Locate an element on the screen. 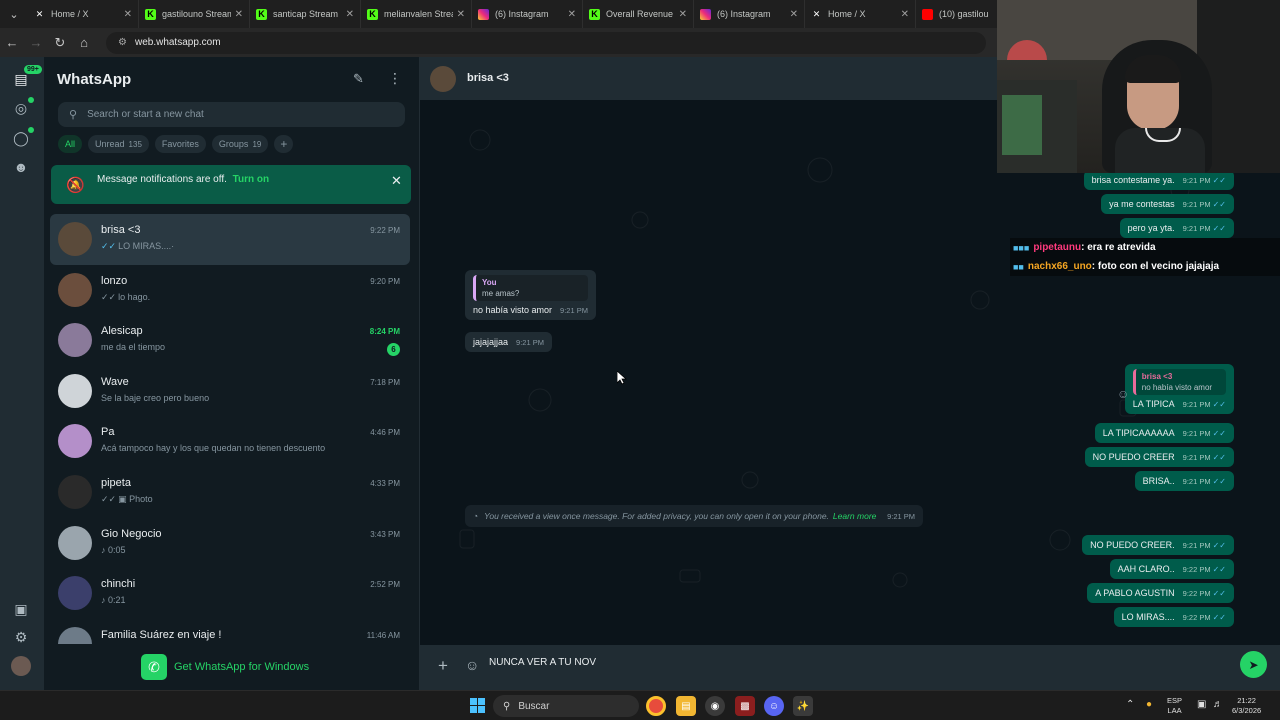  incoming-message: jajajajjaa 9:21 PM is located at coordinates (508, 342).